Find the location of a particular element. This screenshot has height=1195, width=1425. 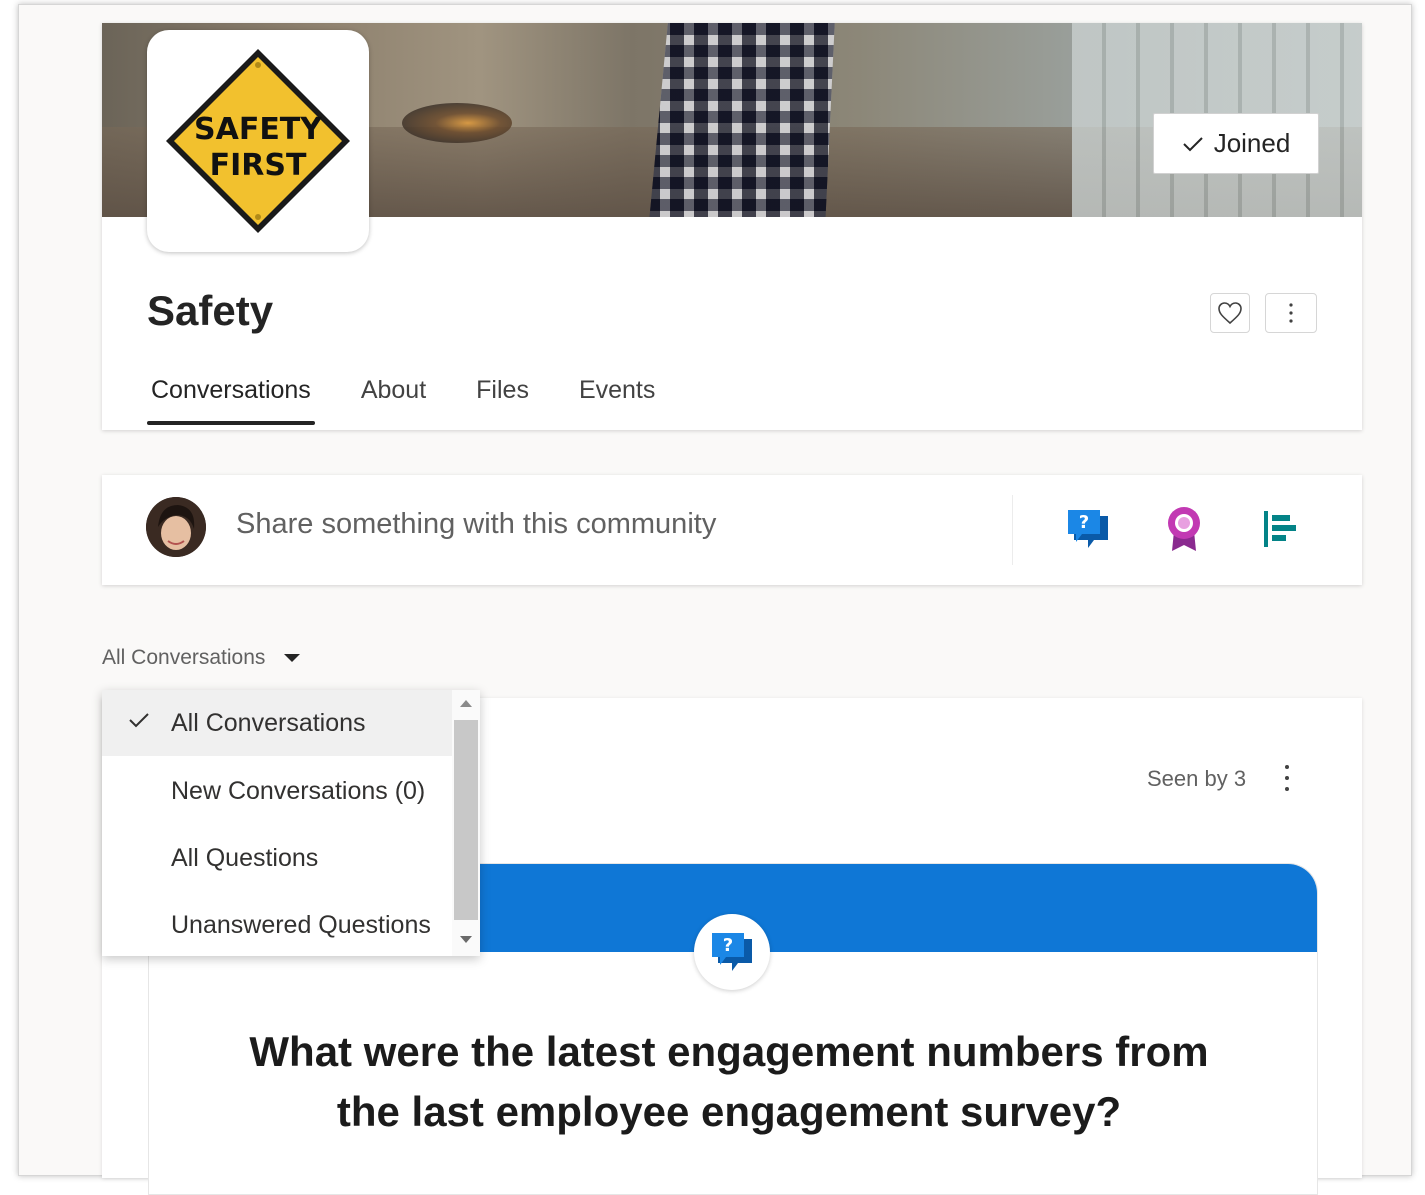

joined-button: Joined is located at coordinates (1236, 143).